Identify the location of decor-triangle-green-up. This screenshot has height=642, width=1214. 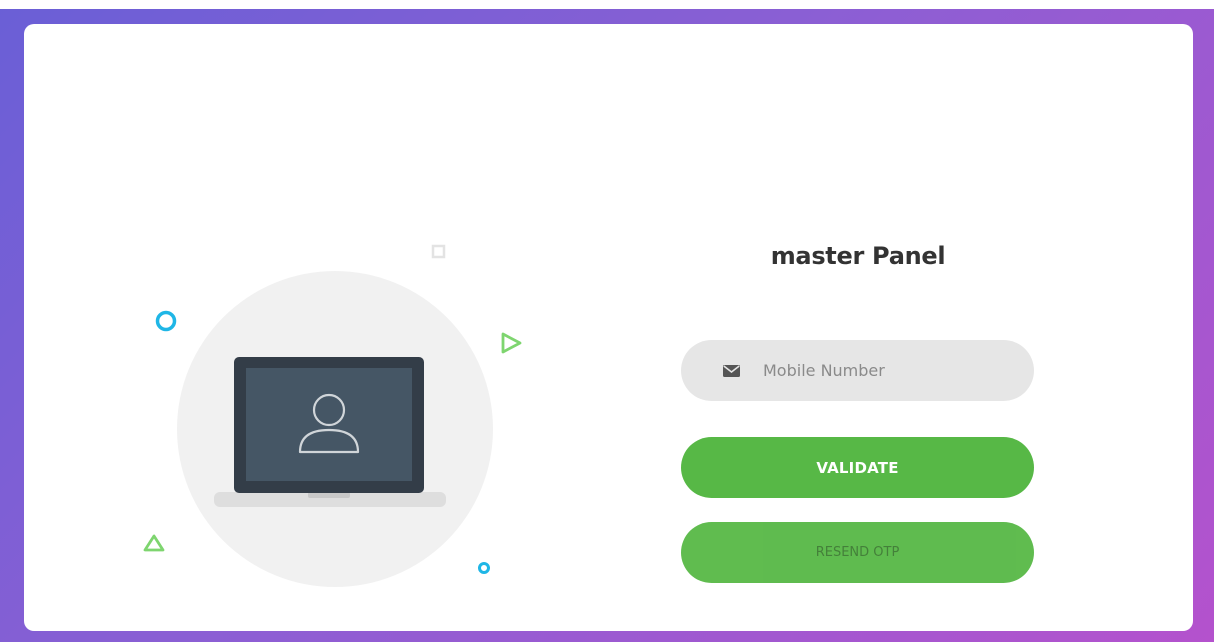
(154, 543).